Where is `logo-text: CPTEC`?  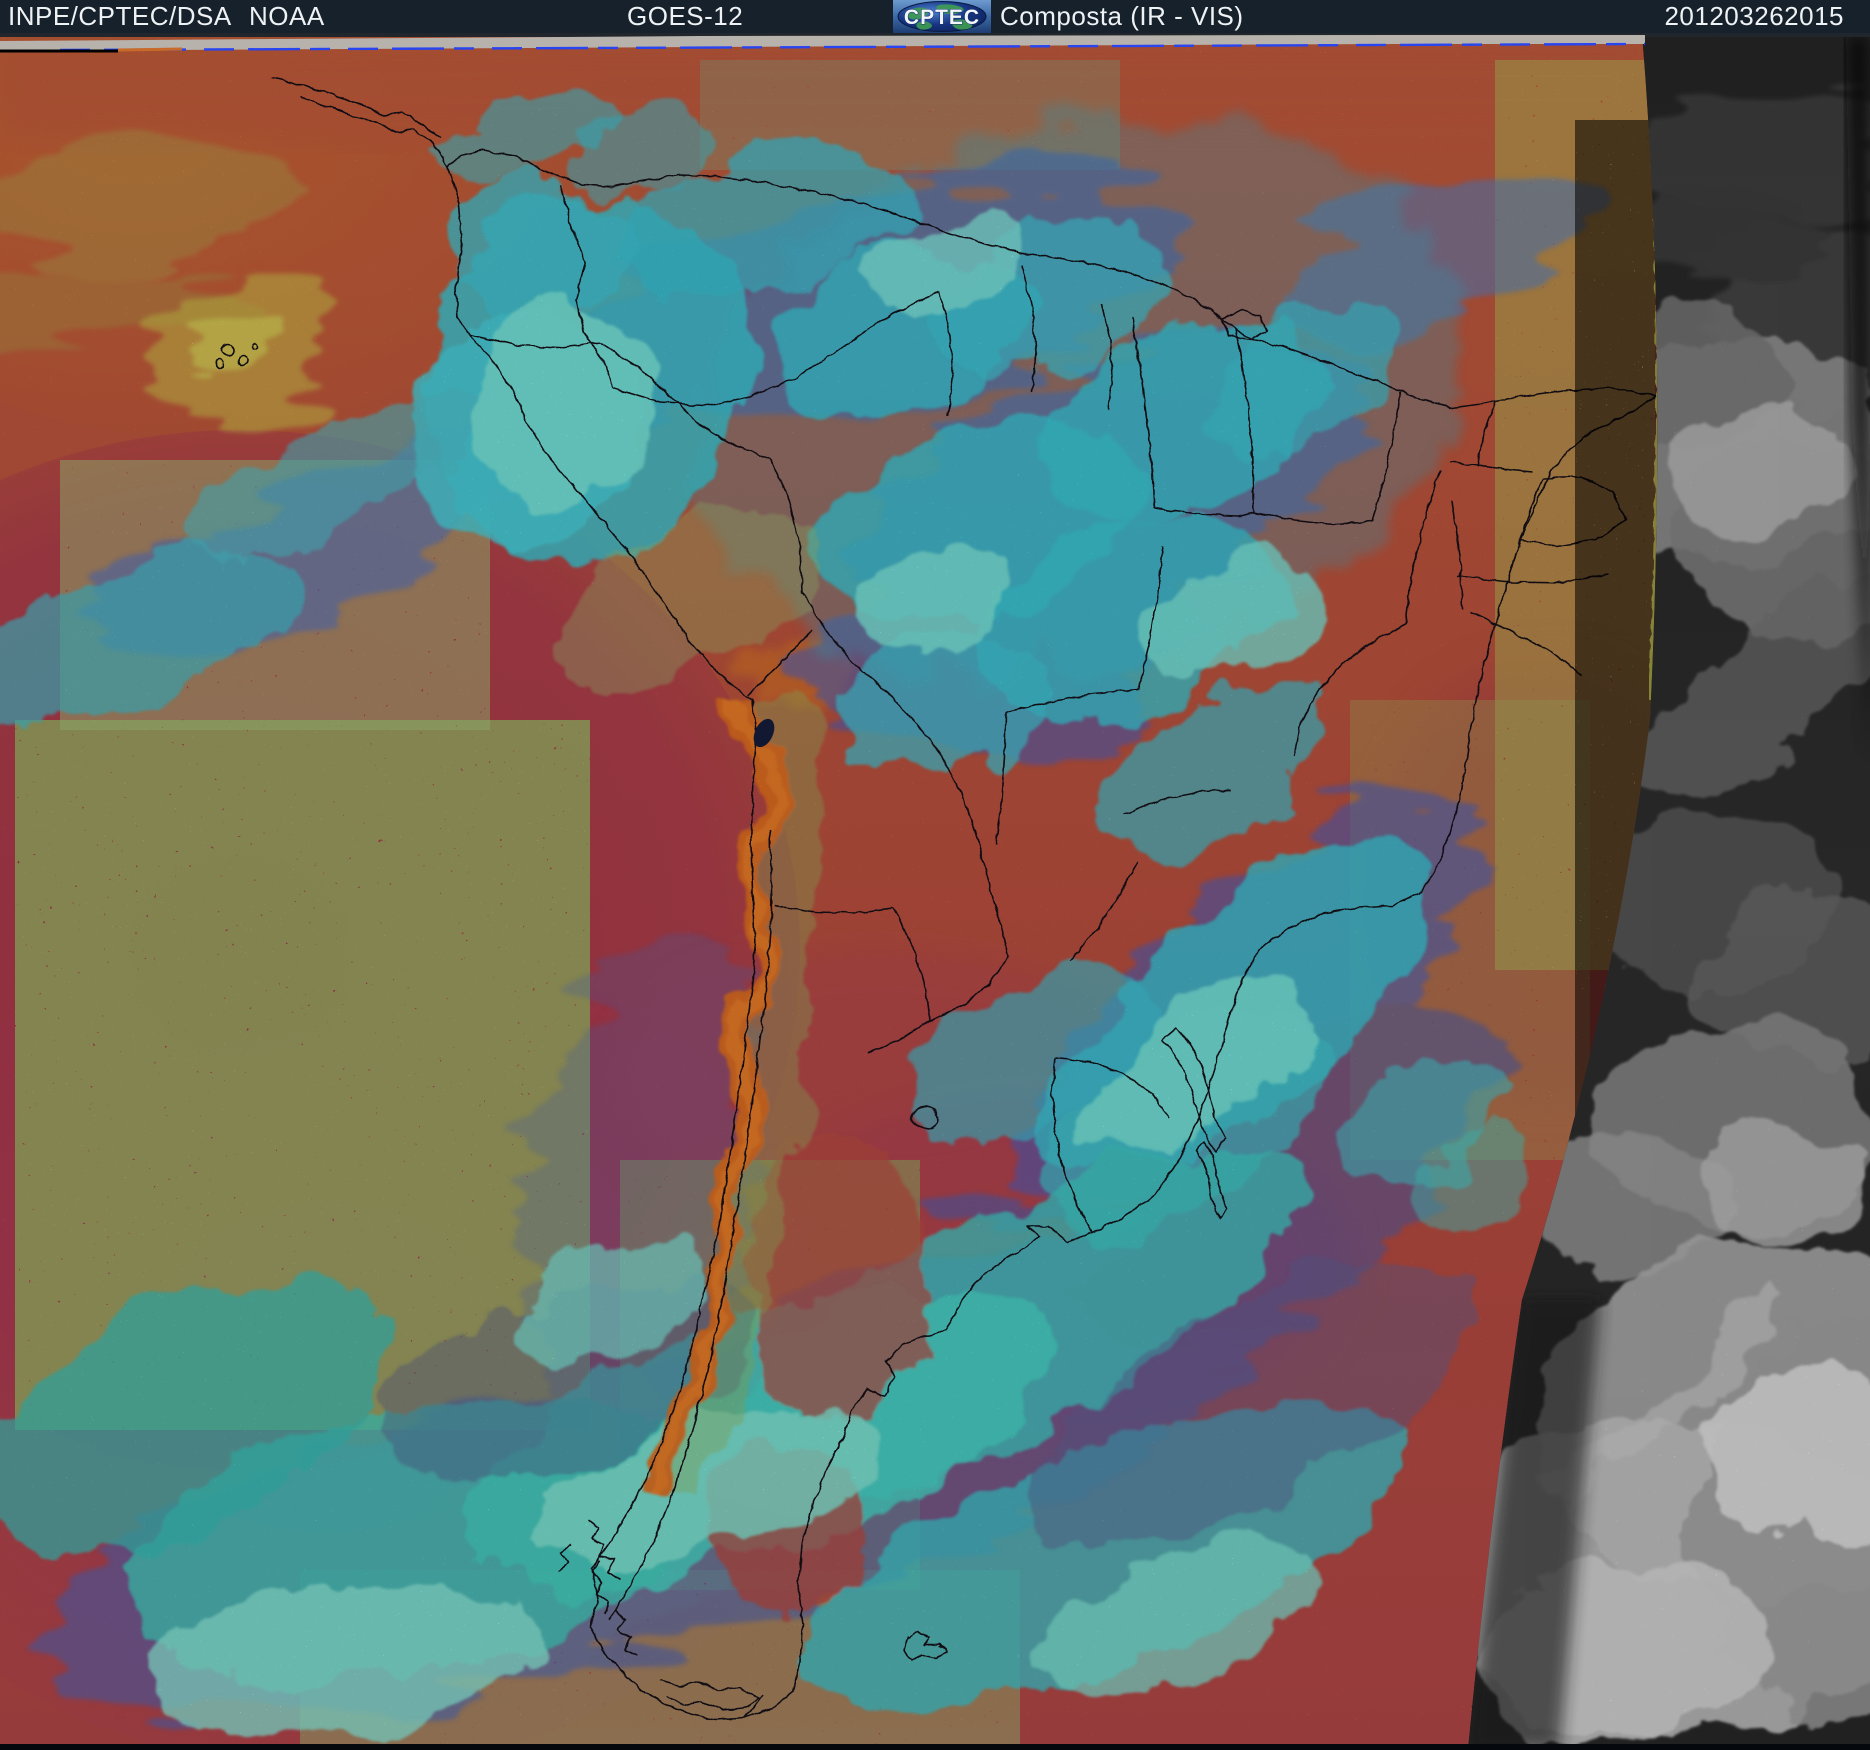 logo-text: CPTEC is located at coordinates (942, 17).